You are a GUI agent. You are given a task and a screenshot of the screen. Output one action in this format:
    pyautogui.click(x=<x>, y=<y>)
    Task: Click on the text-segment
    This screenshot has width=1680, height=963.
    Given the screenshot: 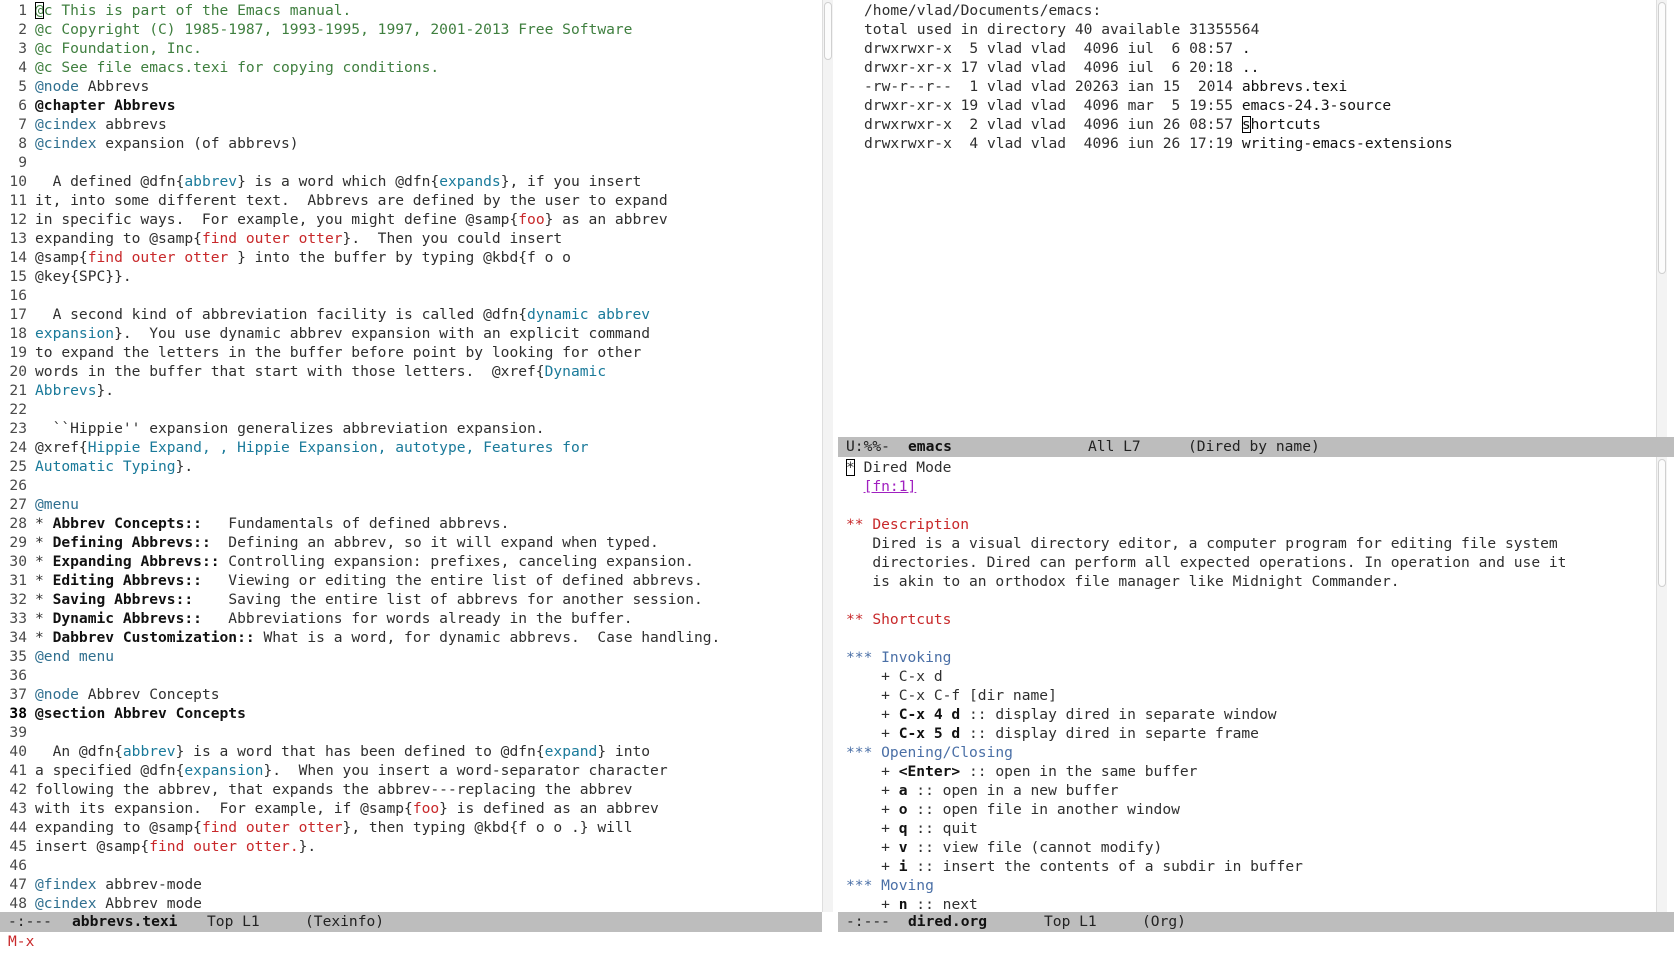 What is the action you would take?
    pyautogui.click(x=855, y=486)
    